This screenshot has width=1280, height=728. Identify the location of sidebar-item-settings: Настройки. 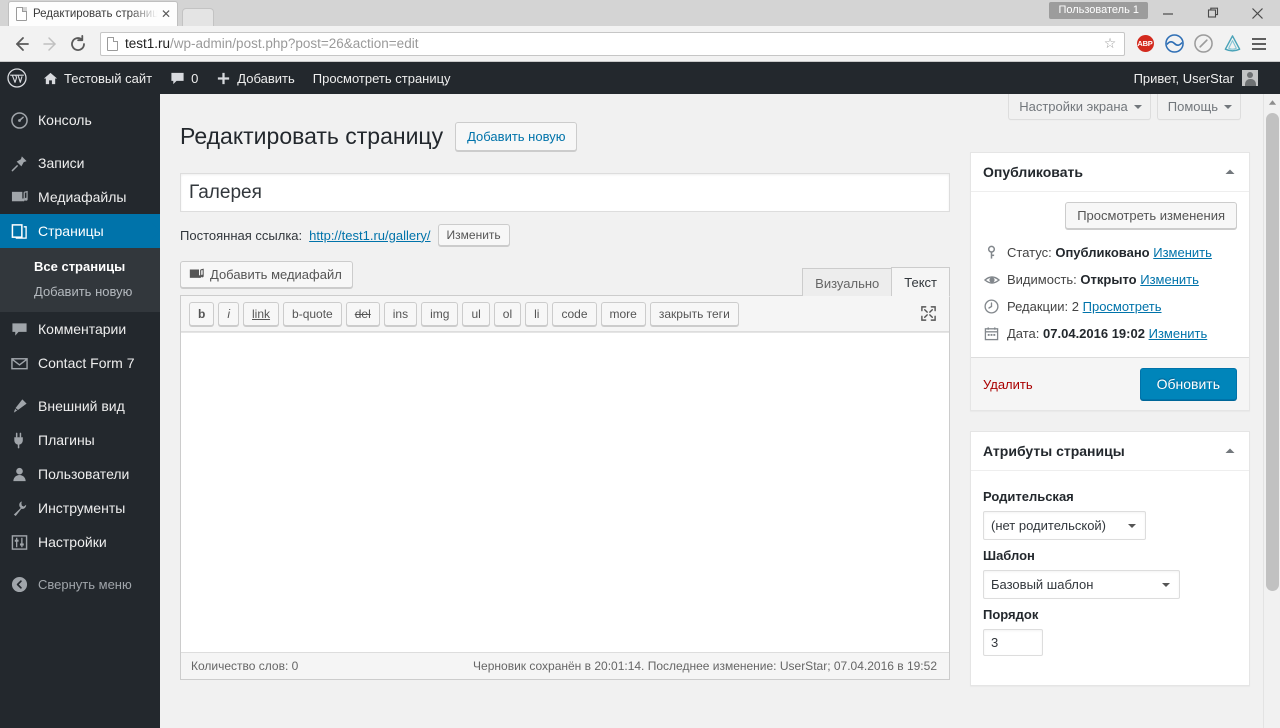
(80, 542).